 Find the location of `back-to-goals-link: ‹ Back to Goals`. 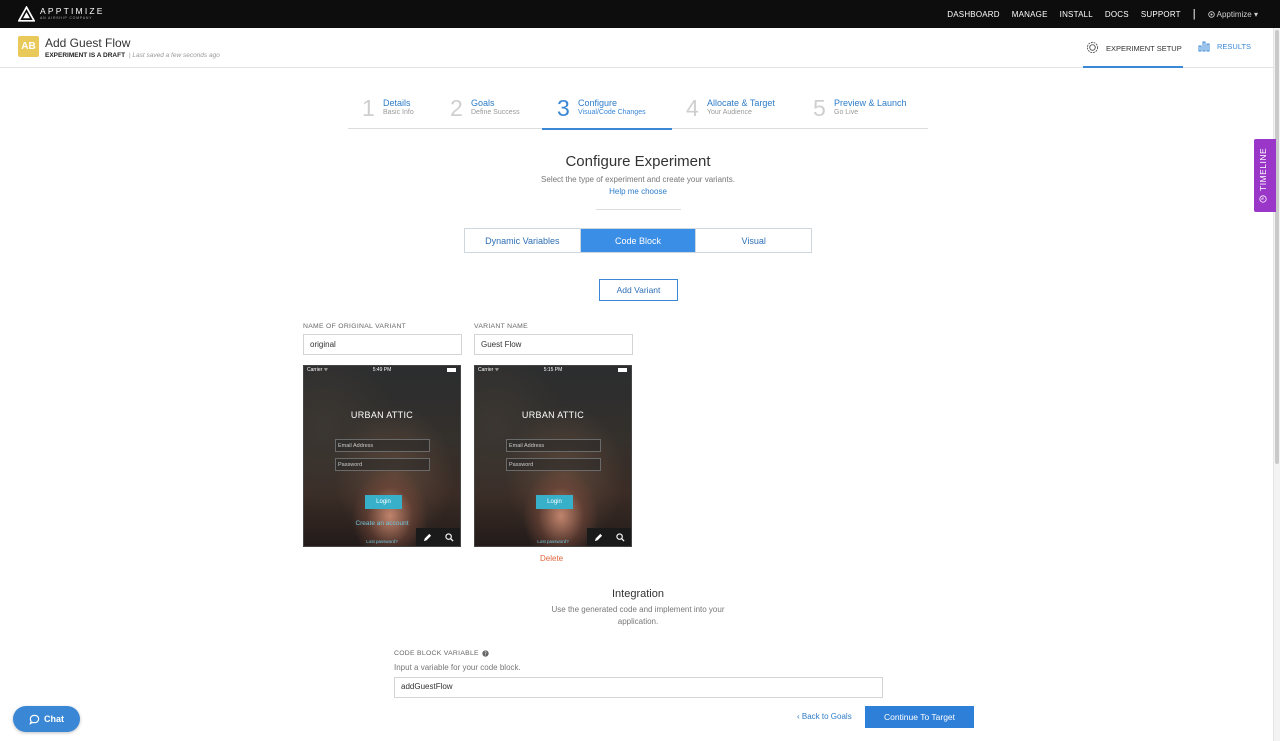

back-to-goals-link: ‹ Back to Goals is located at coordinates (824, 716).